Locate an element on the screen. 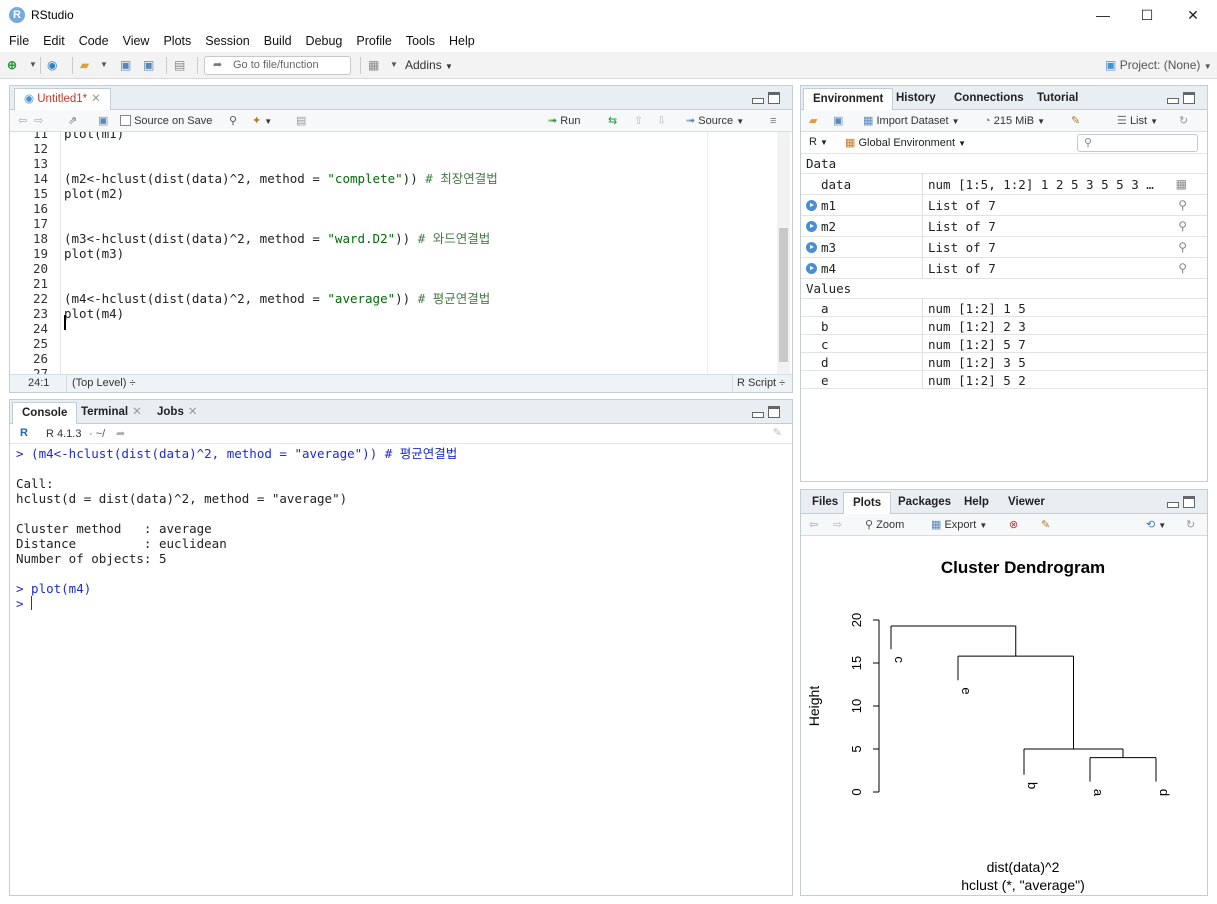  menu-code: Code is located at coordinates (94, 41).